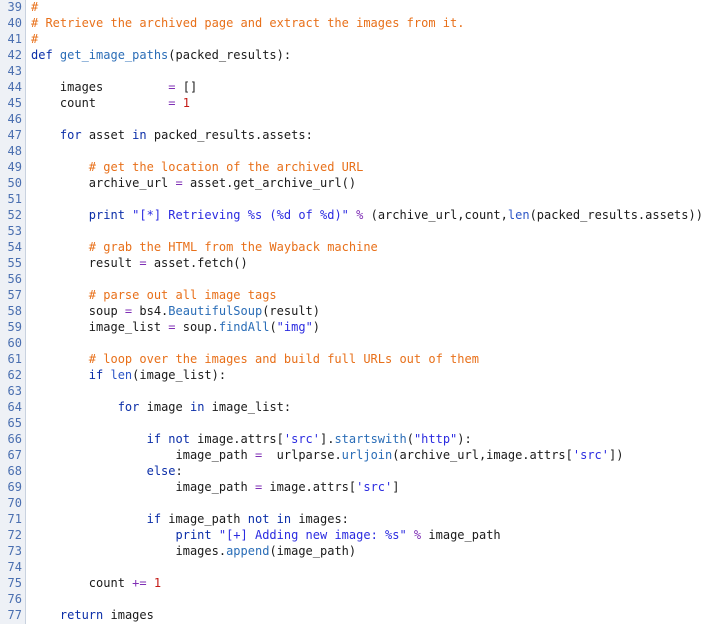 The width and height of the screenshot is (728, 624). I want to click on code-line: 74, so click(364, 567).